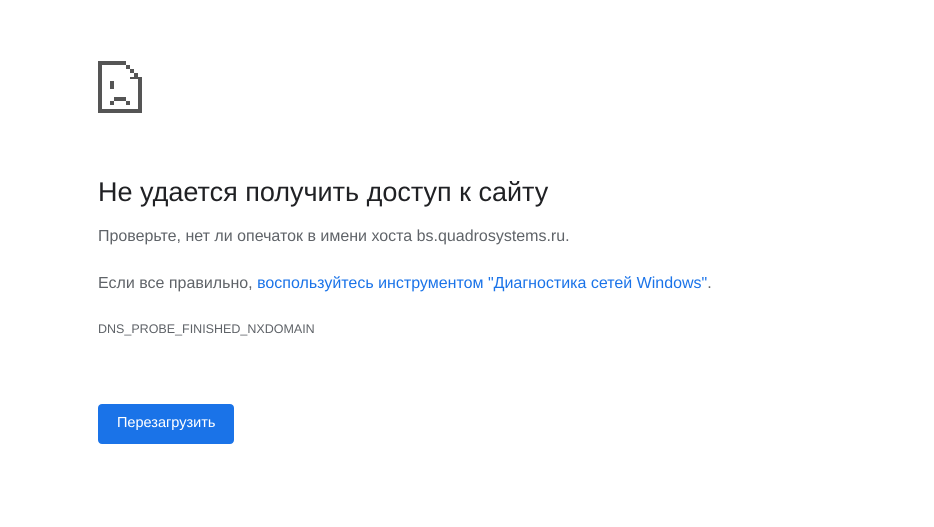  I want to click on reload-button: Перезагрузить, so click(166, 424).